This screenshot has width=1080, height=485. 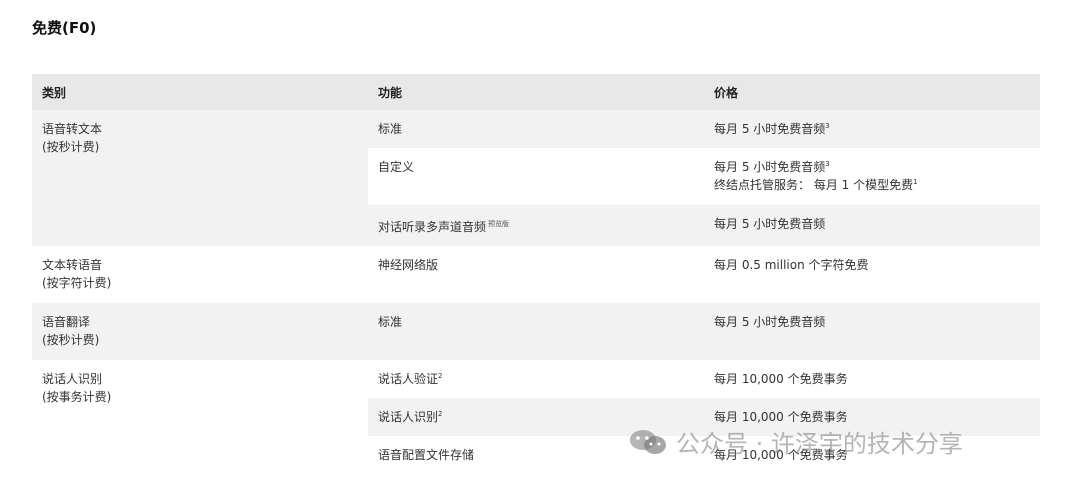 What do you see at coordinates (915, 182) in the screenshot?
I see `footnote-ref: 1` at bounding box center [915, 182].